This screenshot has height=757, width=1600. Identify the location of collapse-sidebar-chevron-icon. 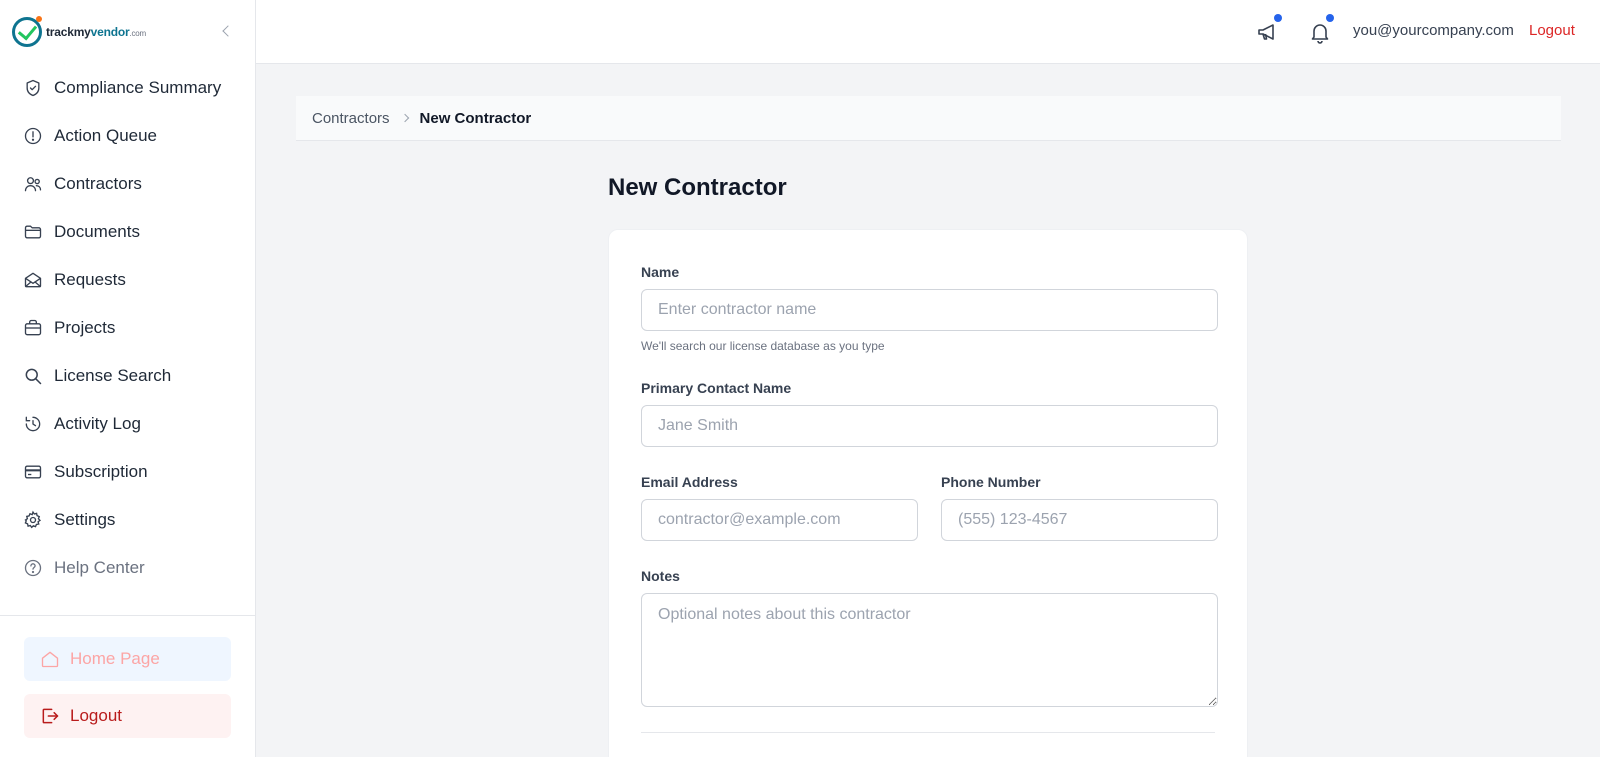
(227, 32).